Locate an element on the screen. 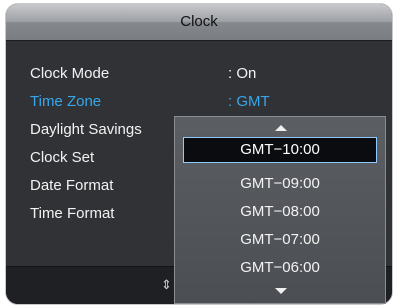 The width and height of the screenshot is (398, 308). triangle-down-icon is located at coordinates (281, 291).